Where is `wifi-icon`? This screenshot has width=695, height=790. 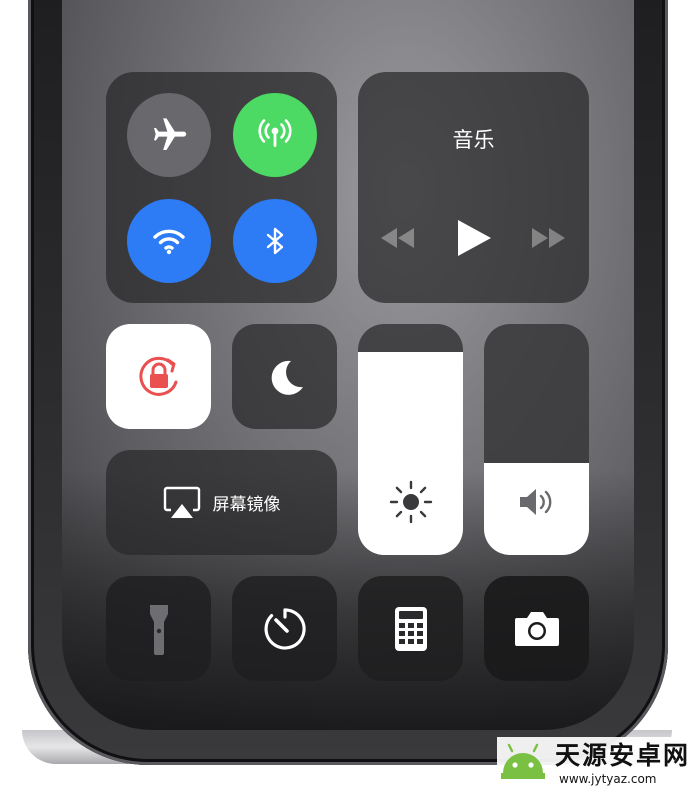 wifi-icon is located at coordinates (169, 242).